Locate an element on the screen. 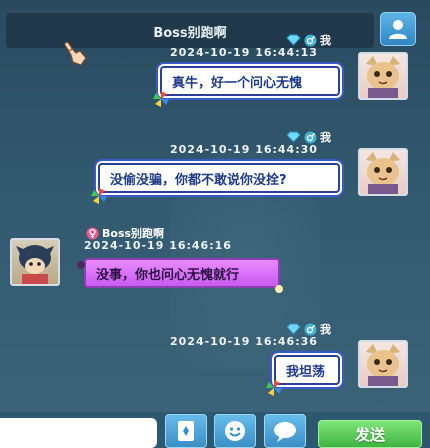 The image size is (430, 448). bubble-decoration-icon is located at coordinates (81, 265).